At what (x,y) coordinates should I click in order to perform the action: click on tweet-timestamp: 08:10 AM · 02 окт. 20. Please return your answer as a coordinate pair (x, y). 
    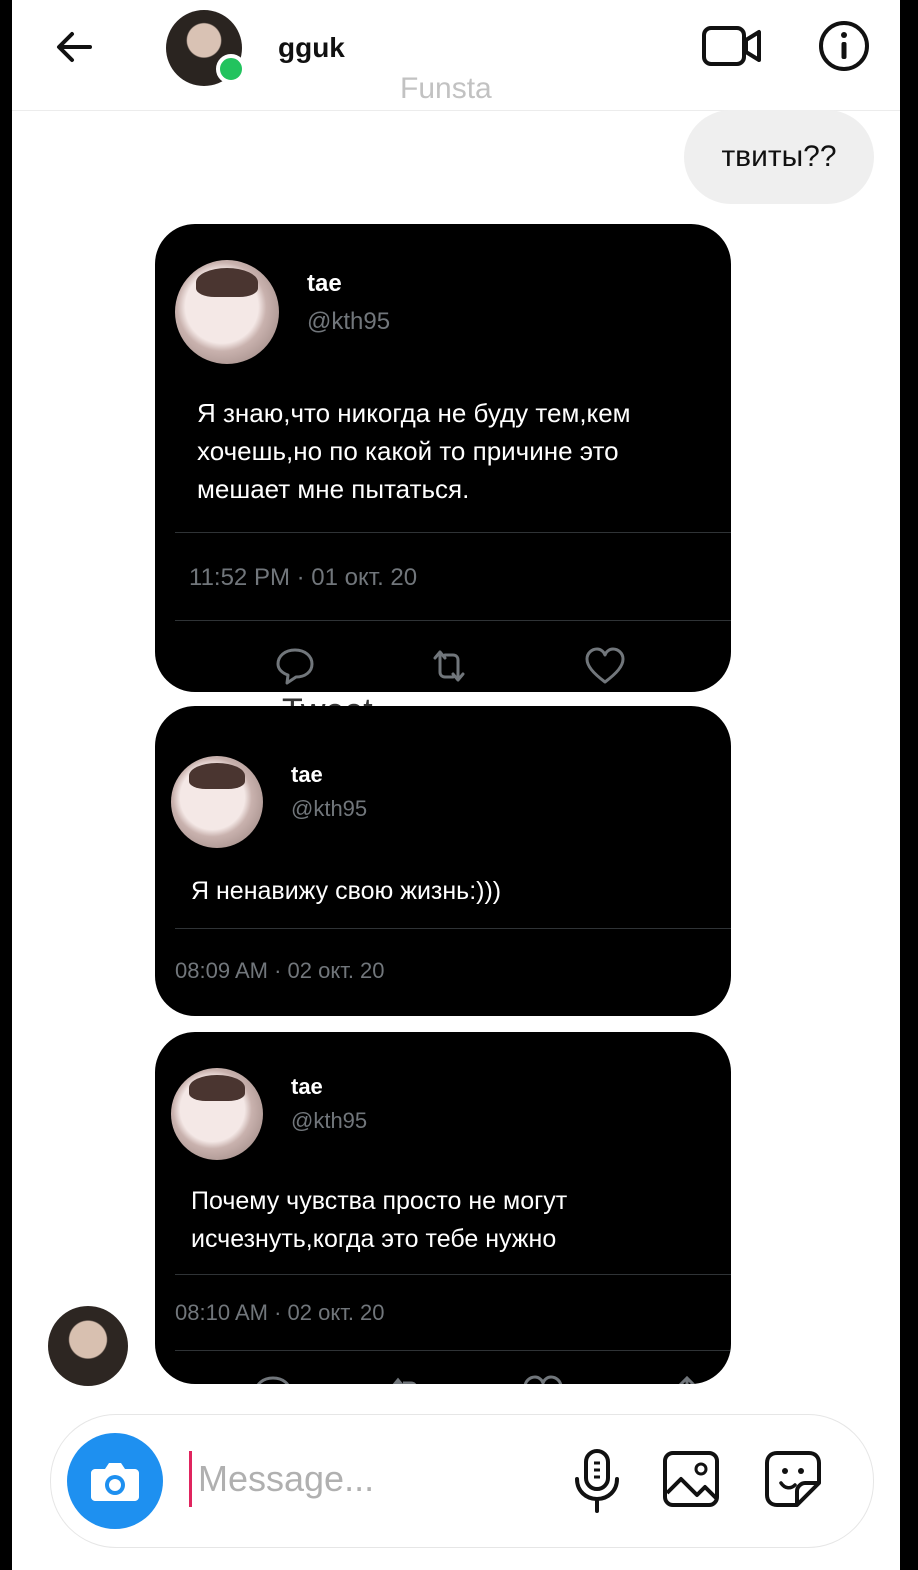
    Looking at the image, I should click on (280, 1312).